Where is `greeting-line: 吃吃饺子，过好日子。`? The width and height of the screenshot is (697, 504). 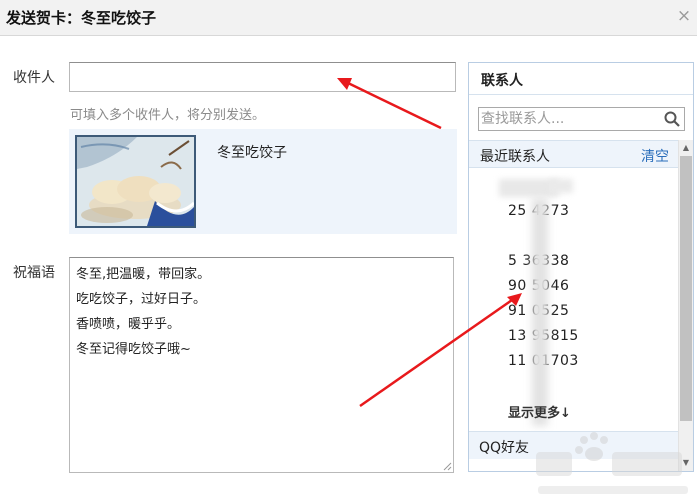 greeting-line: 吃吃饺子，过好日子。 is located at coordinates (141, 299).